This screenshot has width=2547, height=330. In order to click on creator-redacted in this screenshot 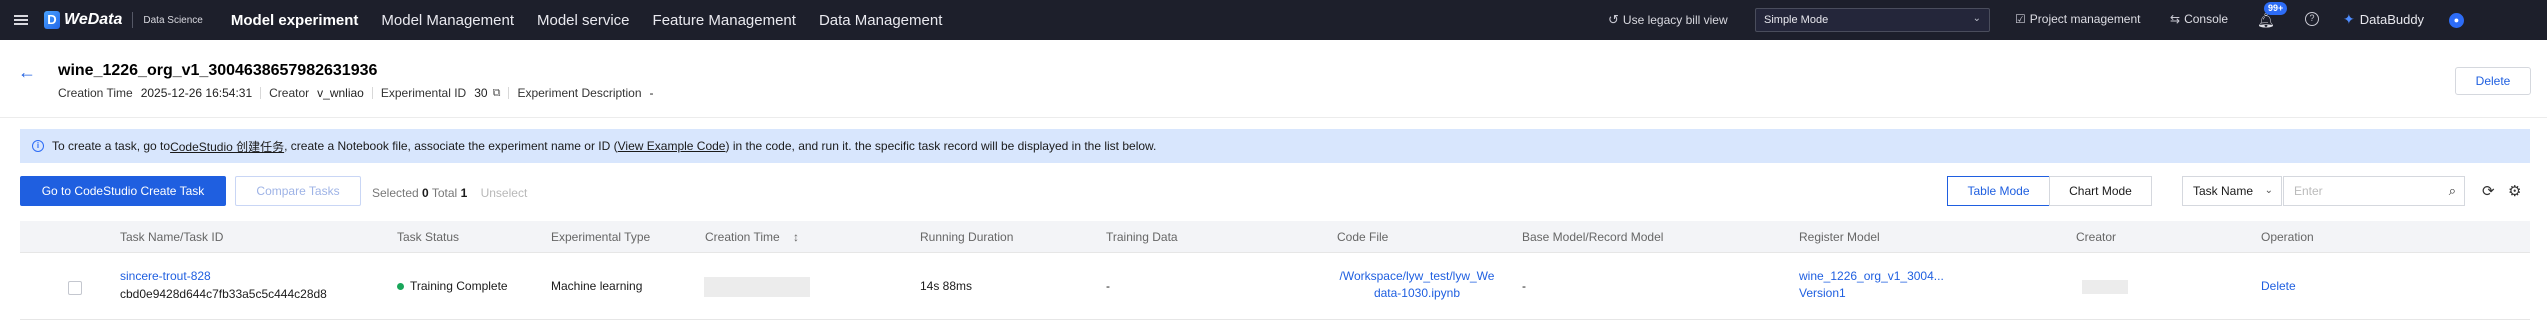, I will do `click(2105, 287)`.